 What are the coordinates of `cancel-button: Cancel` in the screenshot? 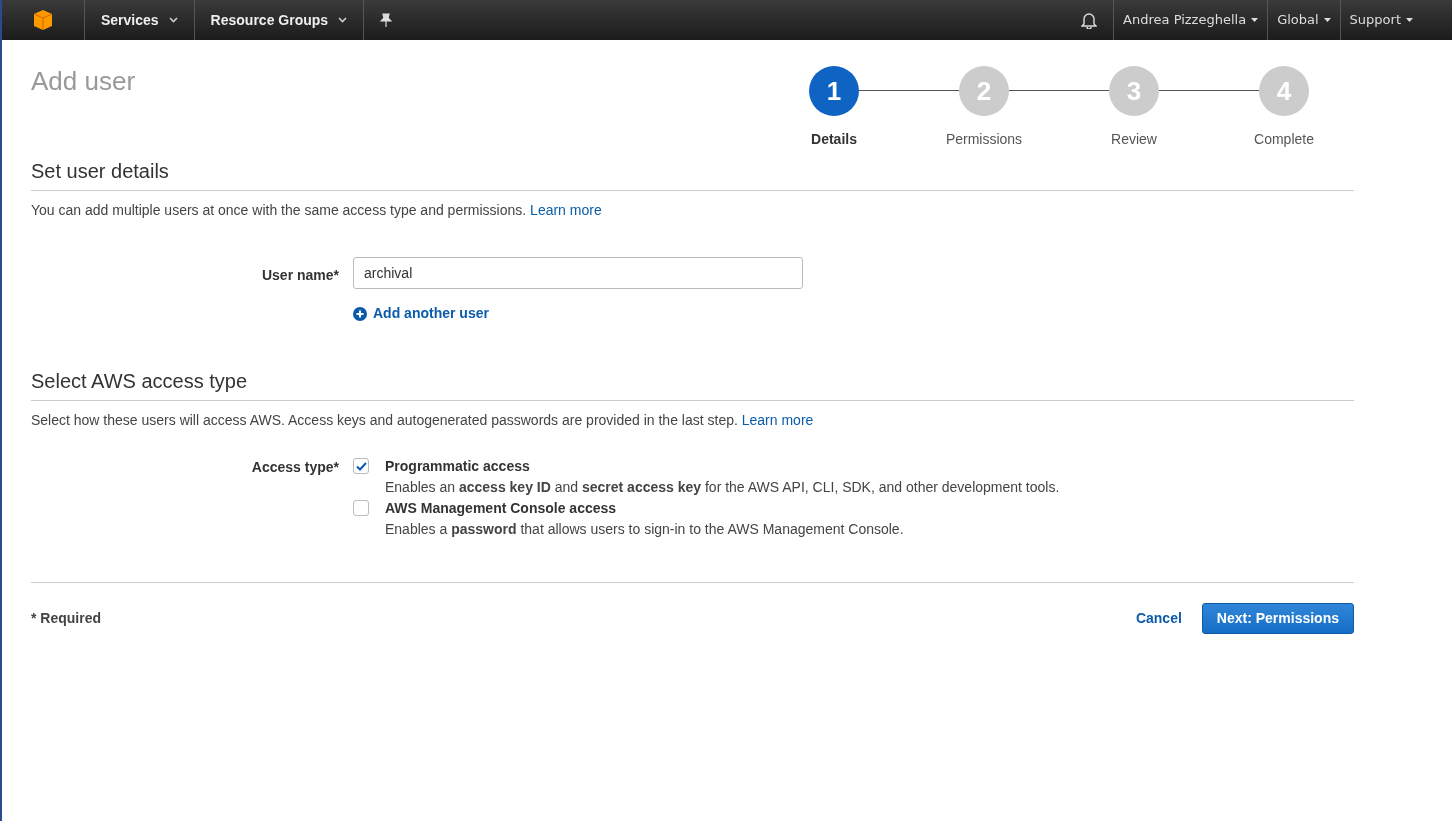 It's located at (1158, 618).